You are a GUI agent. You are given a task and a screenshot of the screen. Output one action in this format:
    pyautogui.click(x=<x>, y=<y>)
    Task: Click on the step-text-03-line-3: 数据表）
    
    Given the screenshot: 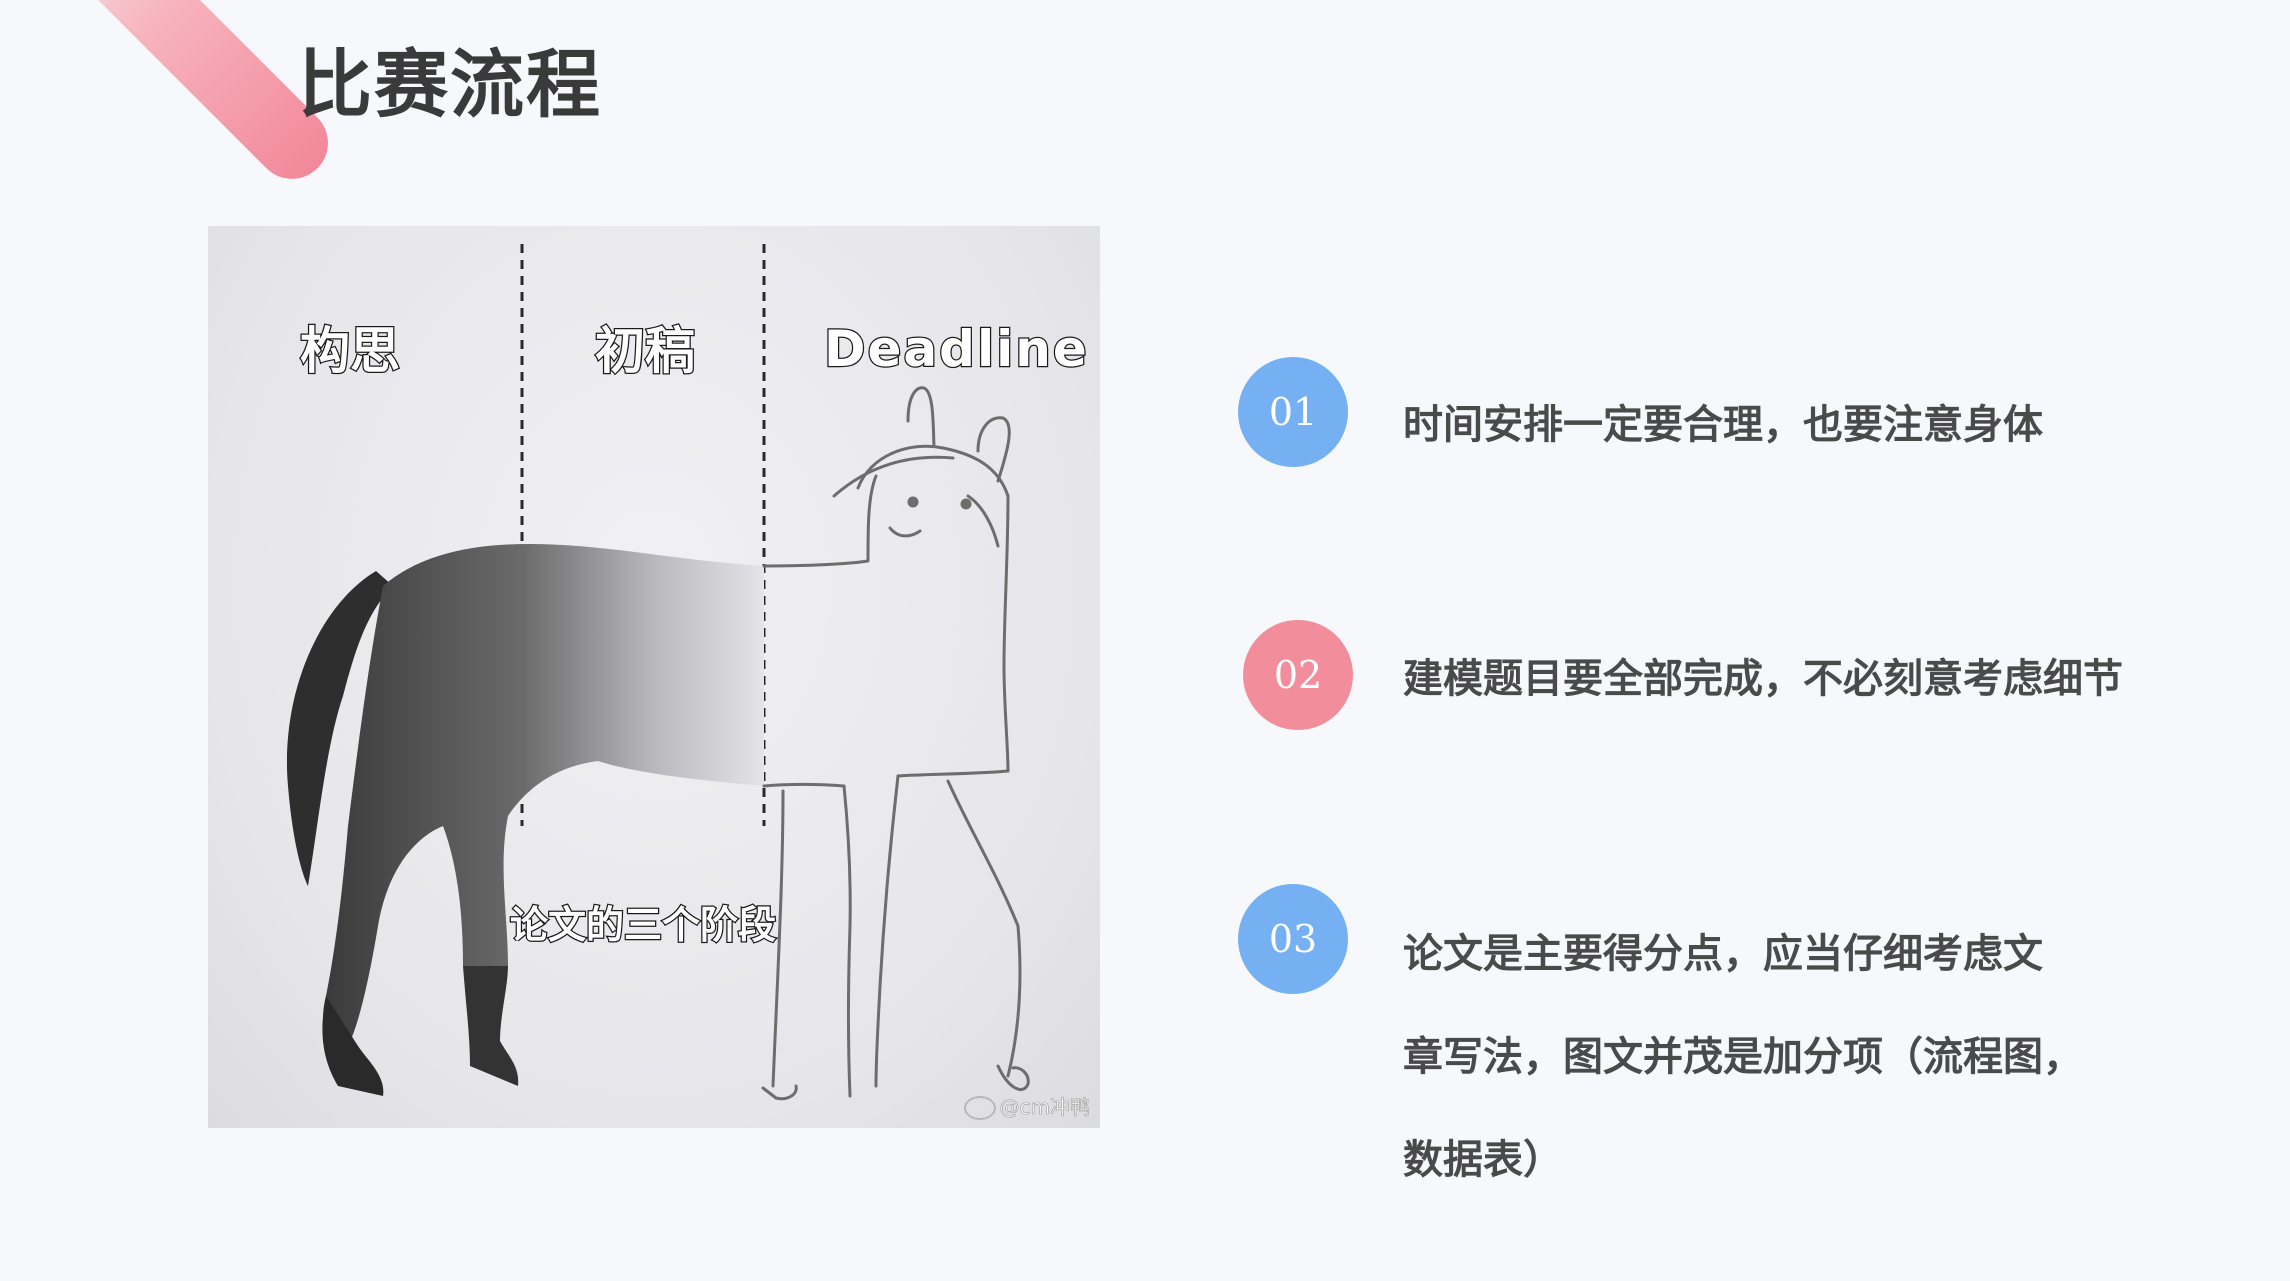 What is the action you would take?
    pyautogui.click(x=1483, y=1159)
    